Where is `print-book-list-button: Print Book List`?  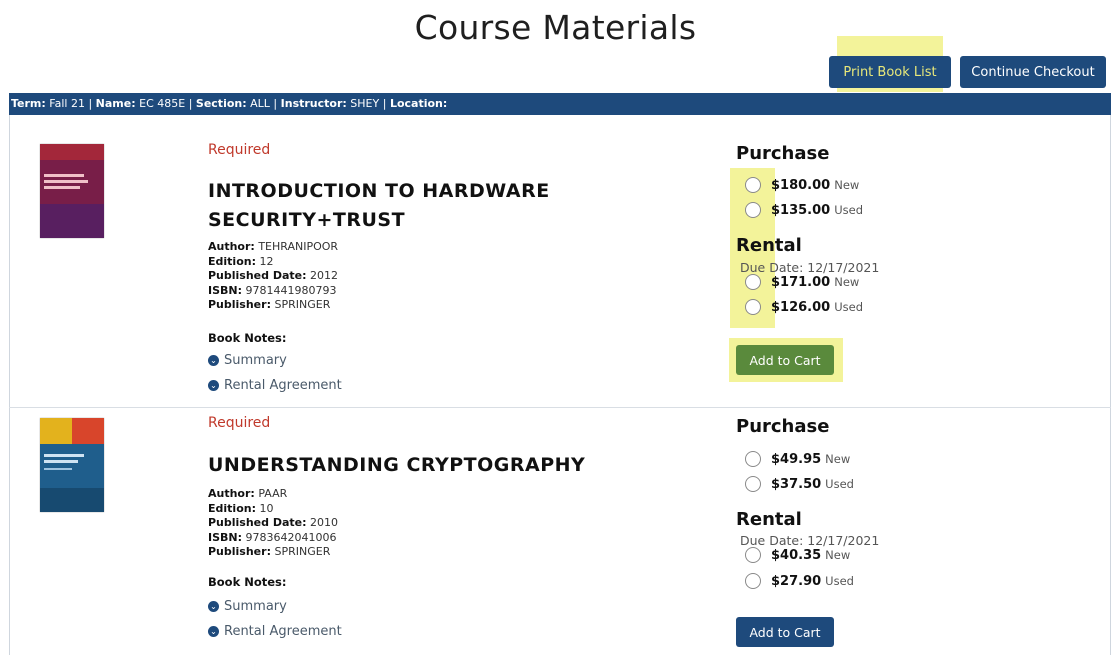
print-book-list-button: Print Book List is located at coordinates (890, 72).